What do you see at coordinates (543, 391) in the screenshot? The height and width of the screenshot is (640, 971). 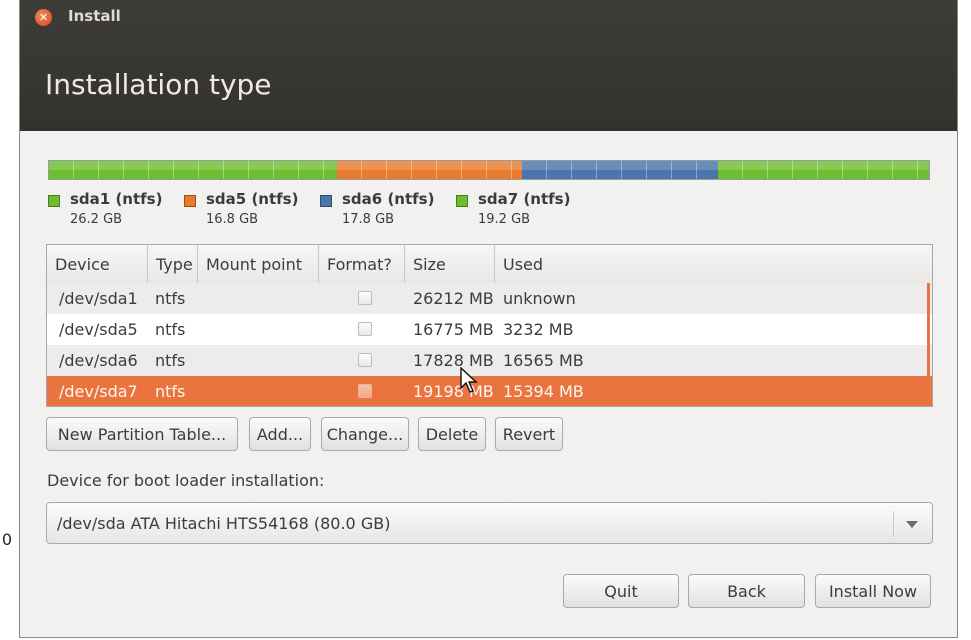 I see `cell-used: 15394 MB` at bounding box center [543, 391].